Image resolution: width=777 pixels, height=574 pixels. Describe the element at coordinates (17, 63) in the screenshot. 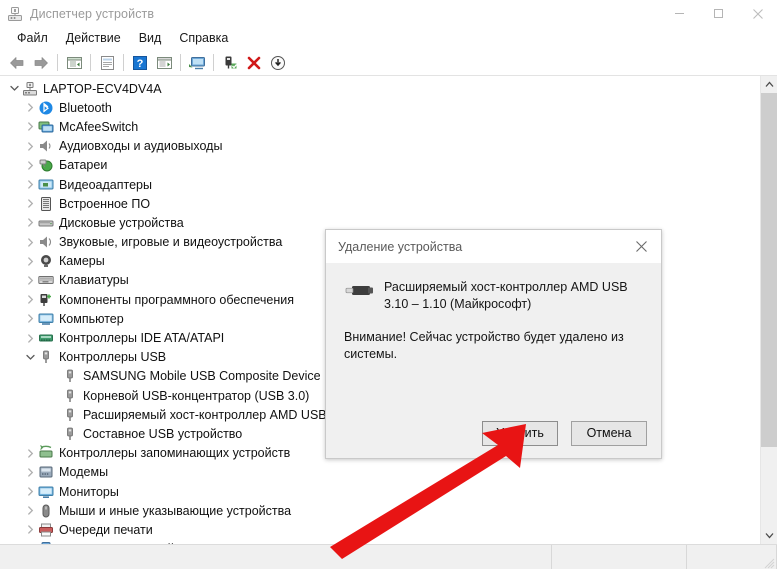

I see `back-icon` at that location.